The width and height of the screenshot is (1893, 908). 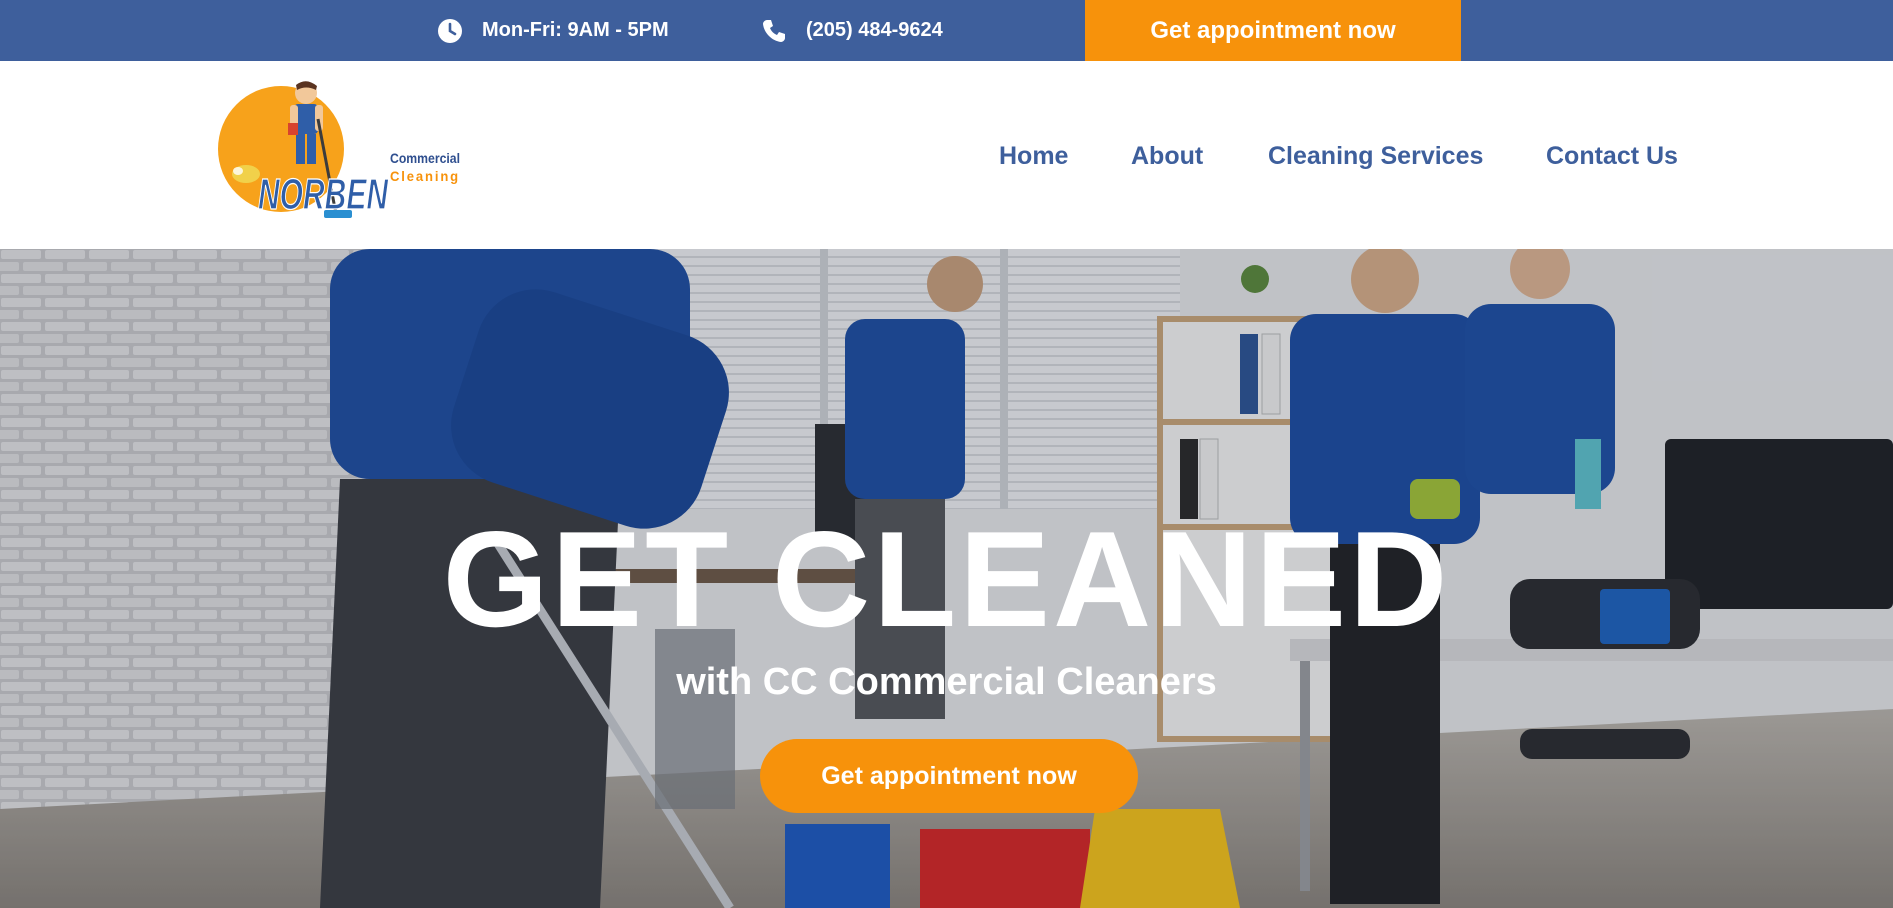 I want to click on top-appointment-button: Get appointment now, so click(x=1273, y=30).